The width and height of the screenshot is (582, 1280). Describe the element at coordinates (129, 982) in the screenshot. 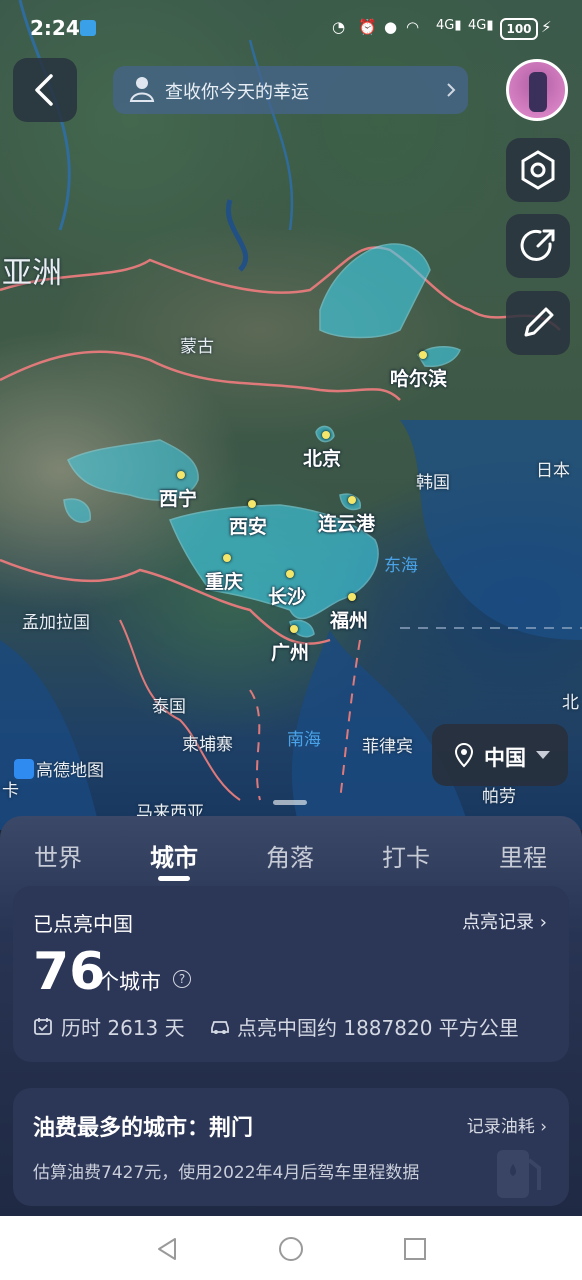

I see `lit-city-unit: 个城市` at that location.